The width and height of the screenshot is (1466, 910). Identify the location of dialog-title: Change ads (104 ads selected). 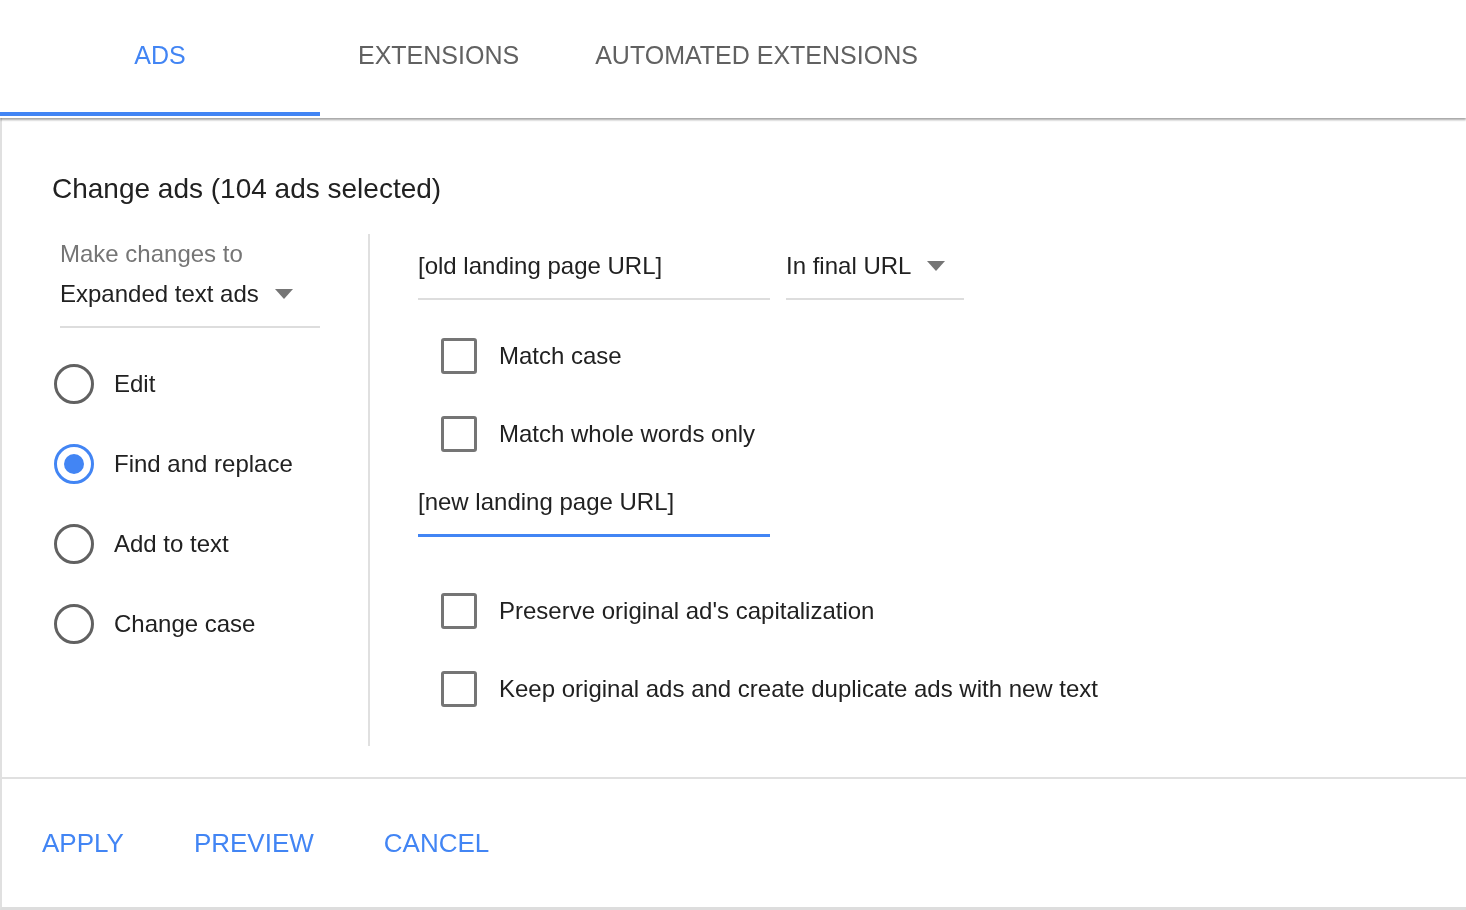
(247, 189).